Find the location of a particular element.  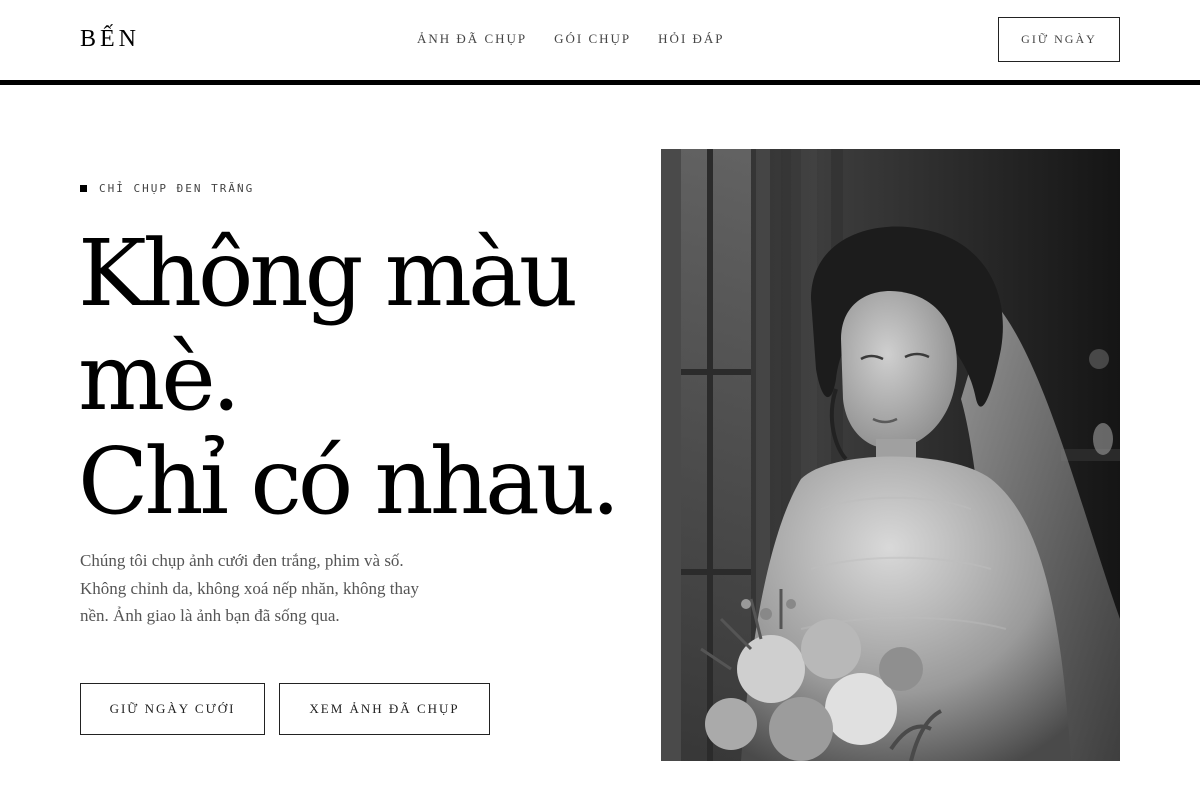

header-book-date-button: GIỮ NGÀY is located at coordinates (1059, 39).